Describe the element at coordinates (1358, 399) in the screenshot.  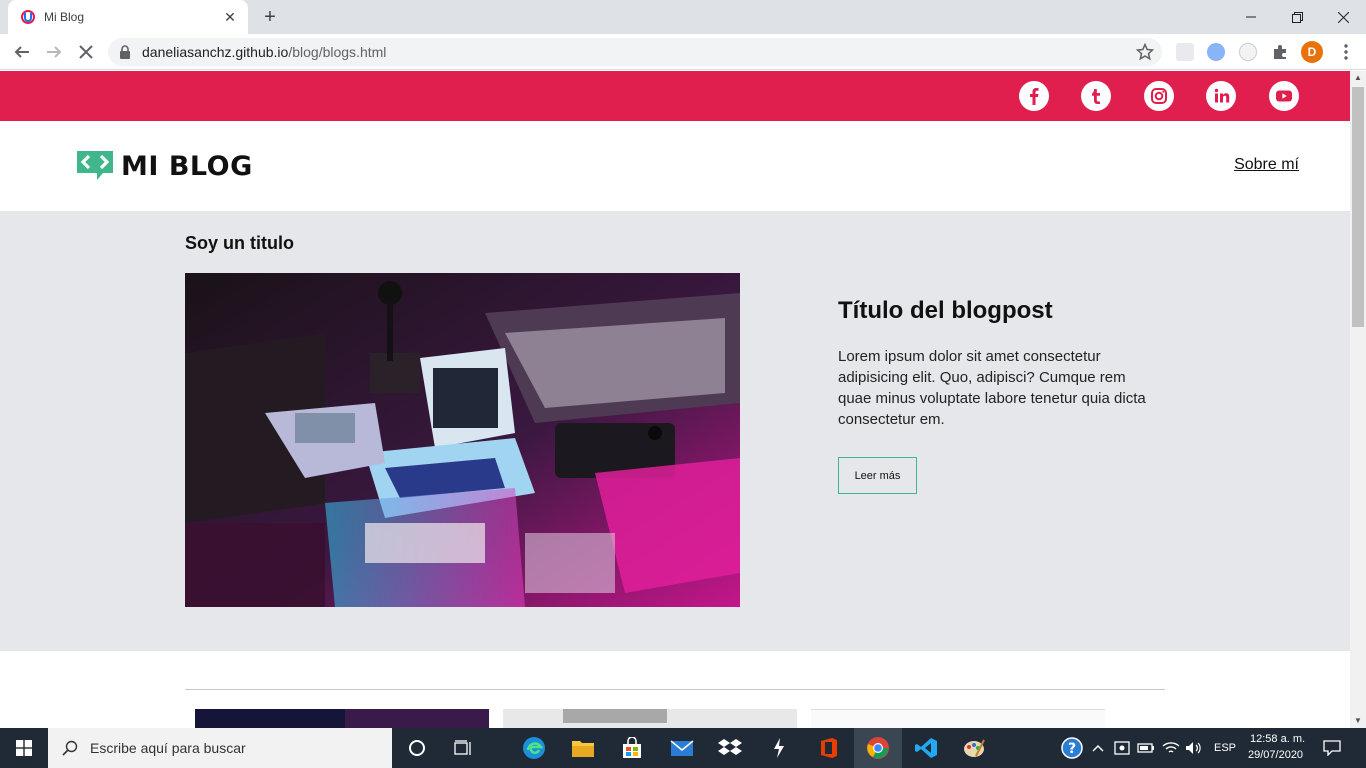
I see `page-scrollbar: ▲ ▼` at that location.